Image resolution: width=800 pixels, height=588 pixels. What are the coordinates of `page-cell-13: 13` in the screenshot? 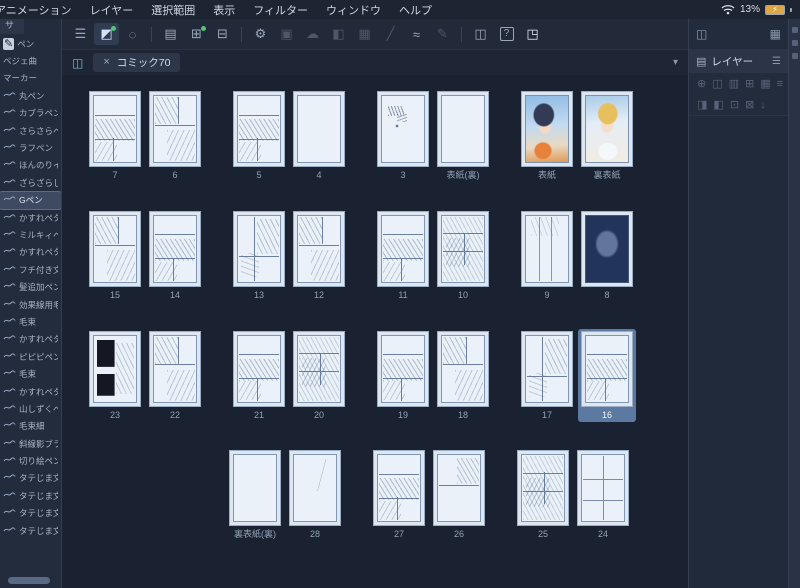 It's located at (259, 256).